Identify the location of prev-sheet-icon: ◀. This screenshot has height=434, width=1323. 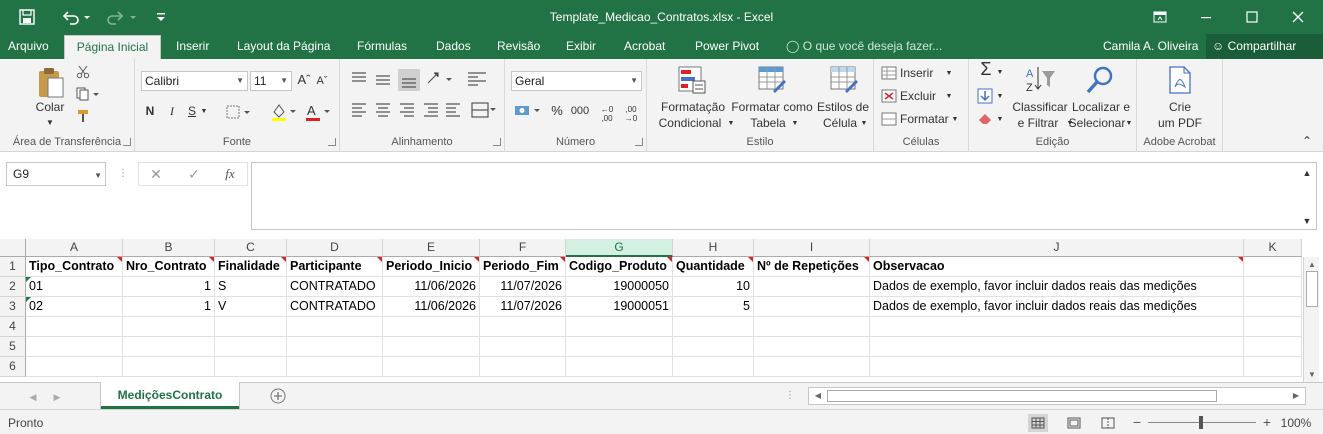
(33, 397).